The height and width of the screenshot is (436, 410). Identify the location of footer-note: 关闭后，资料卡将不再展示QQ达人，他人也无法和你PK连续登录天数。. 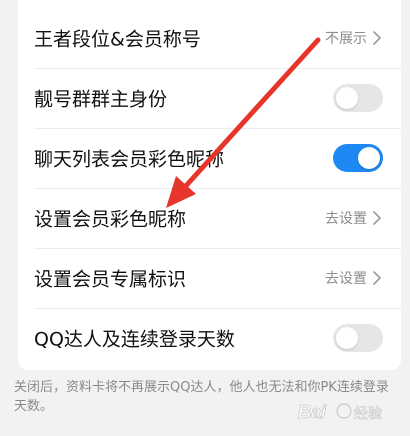
(201, 397).